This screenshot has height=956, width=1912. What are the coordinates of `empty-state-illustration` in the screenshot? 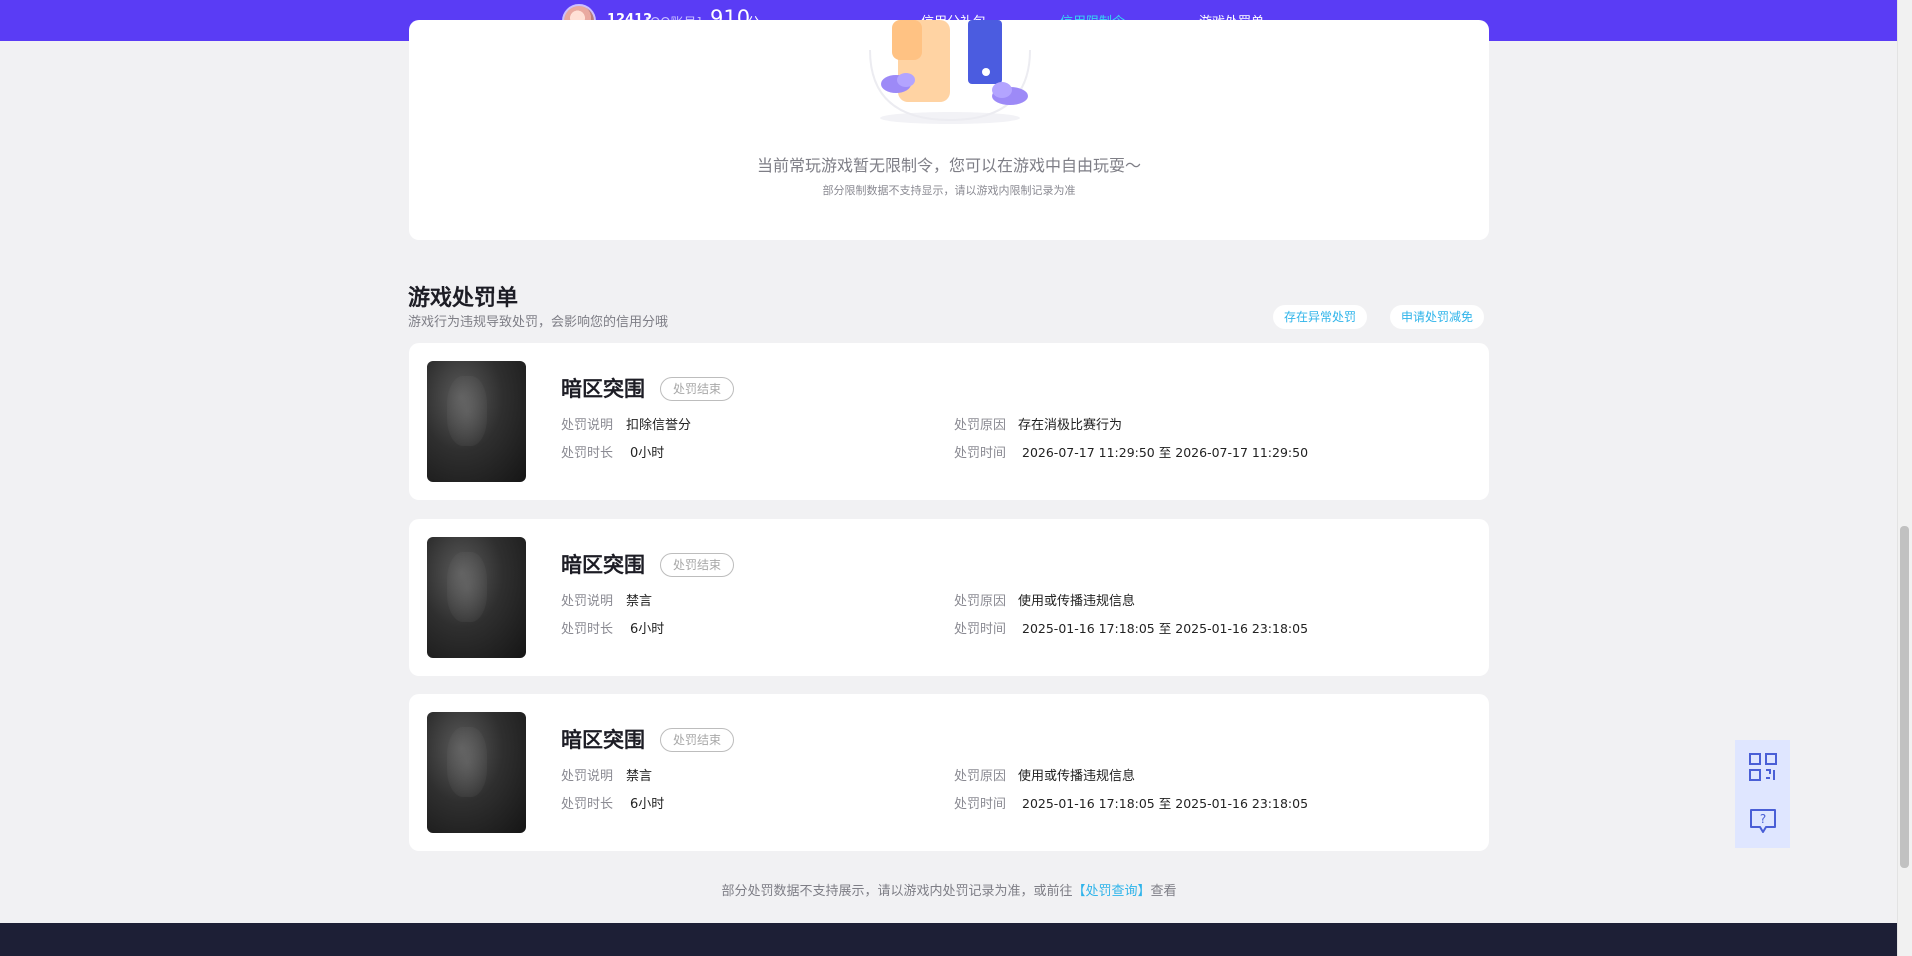 It's located at (950, 72).